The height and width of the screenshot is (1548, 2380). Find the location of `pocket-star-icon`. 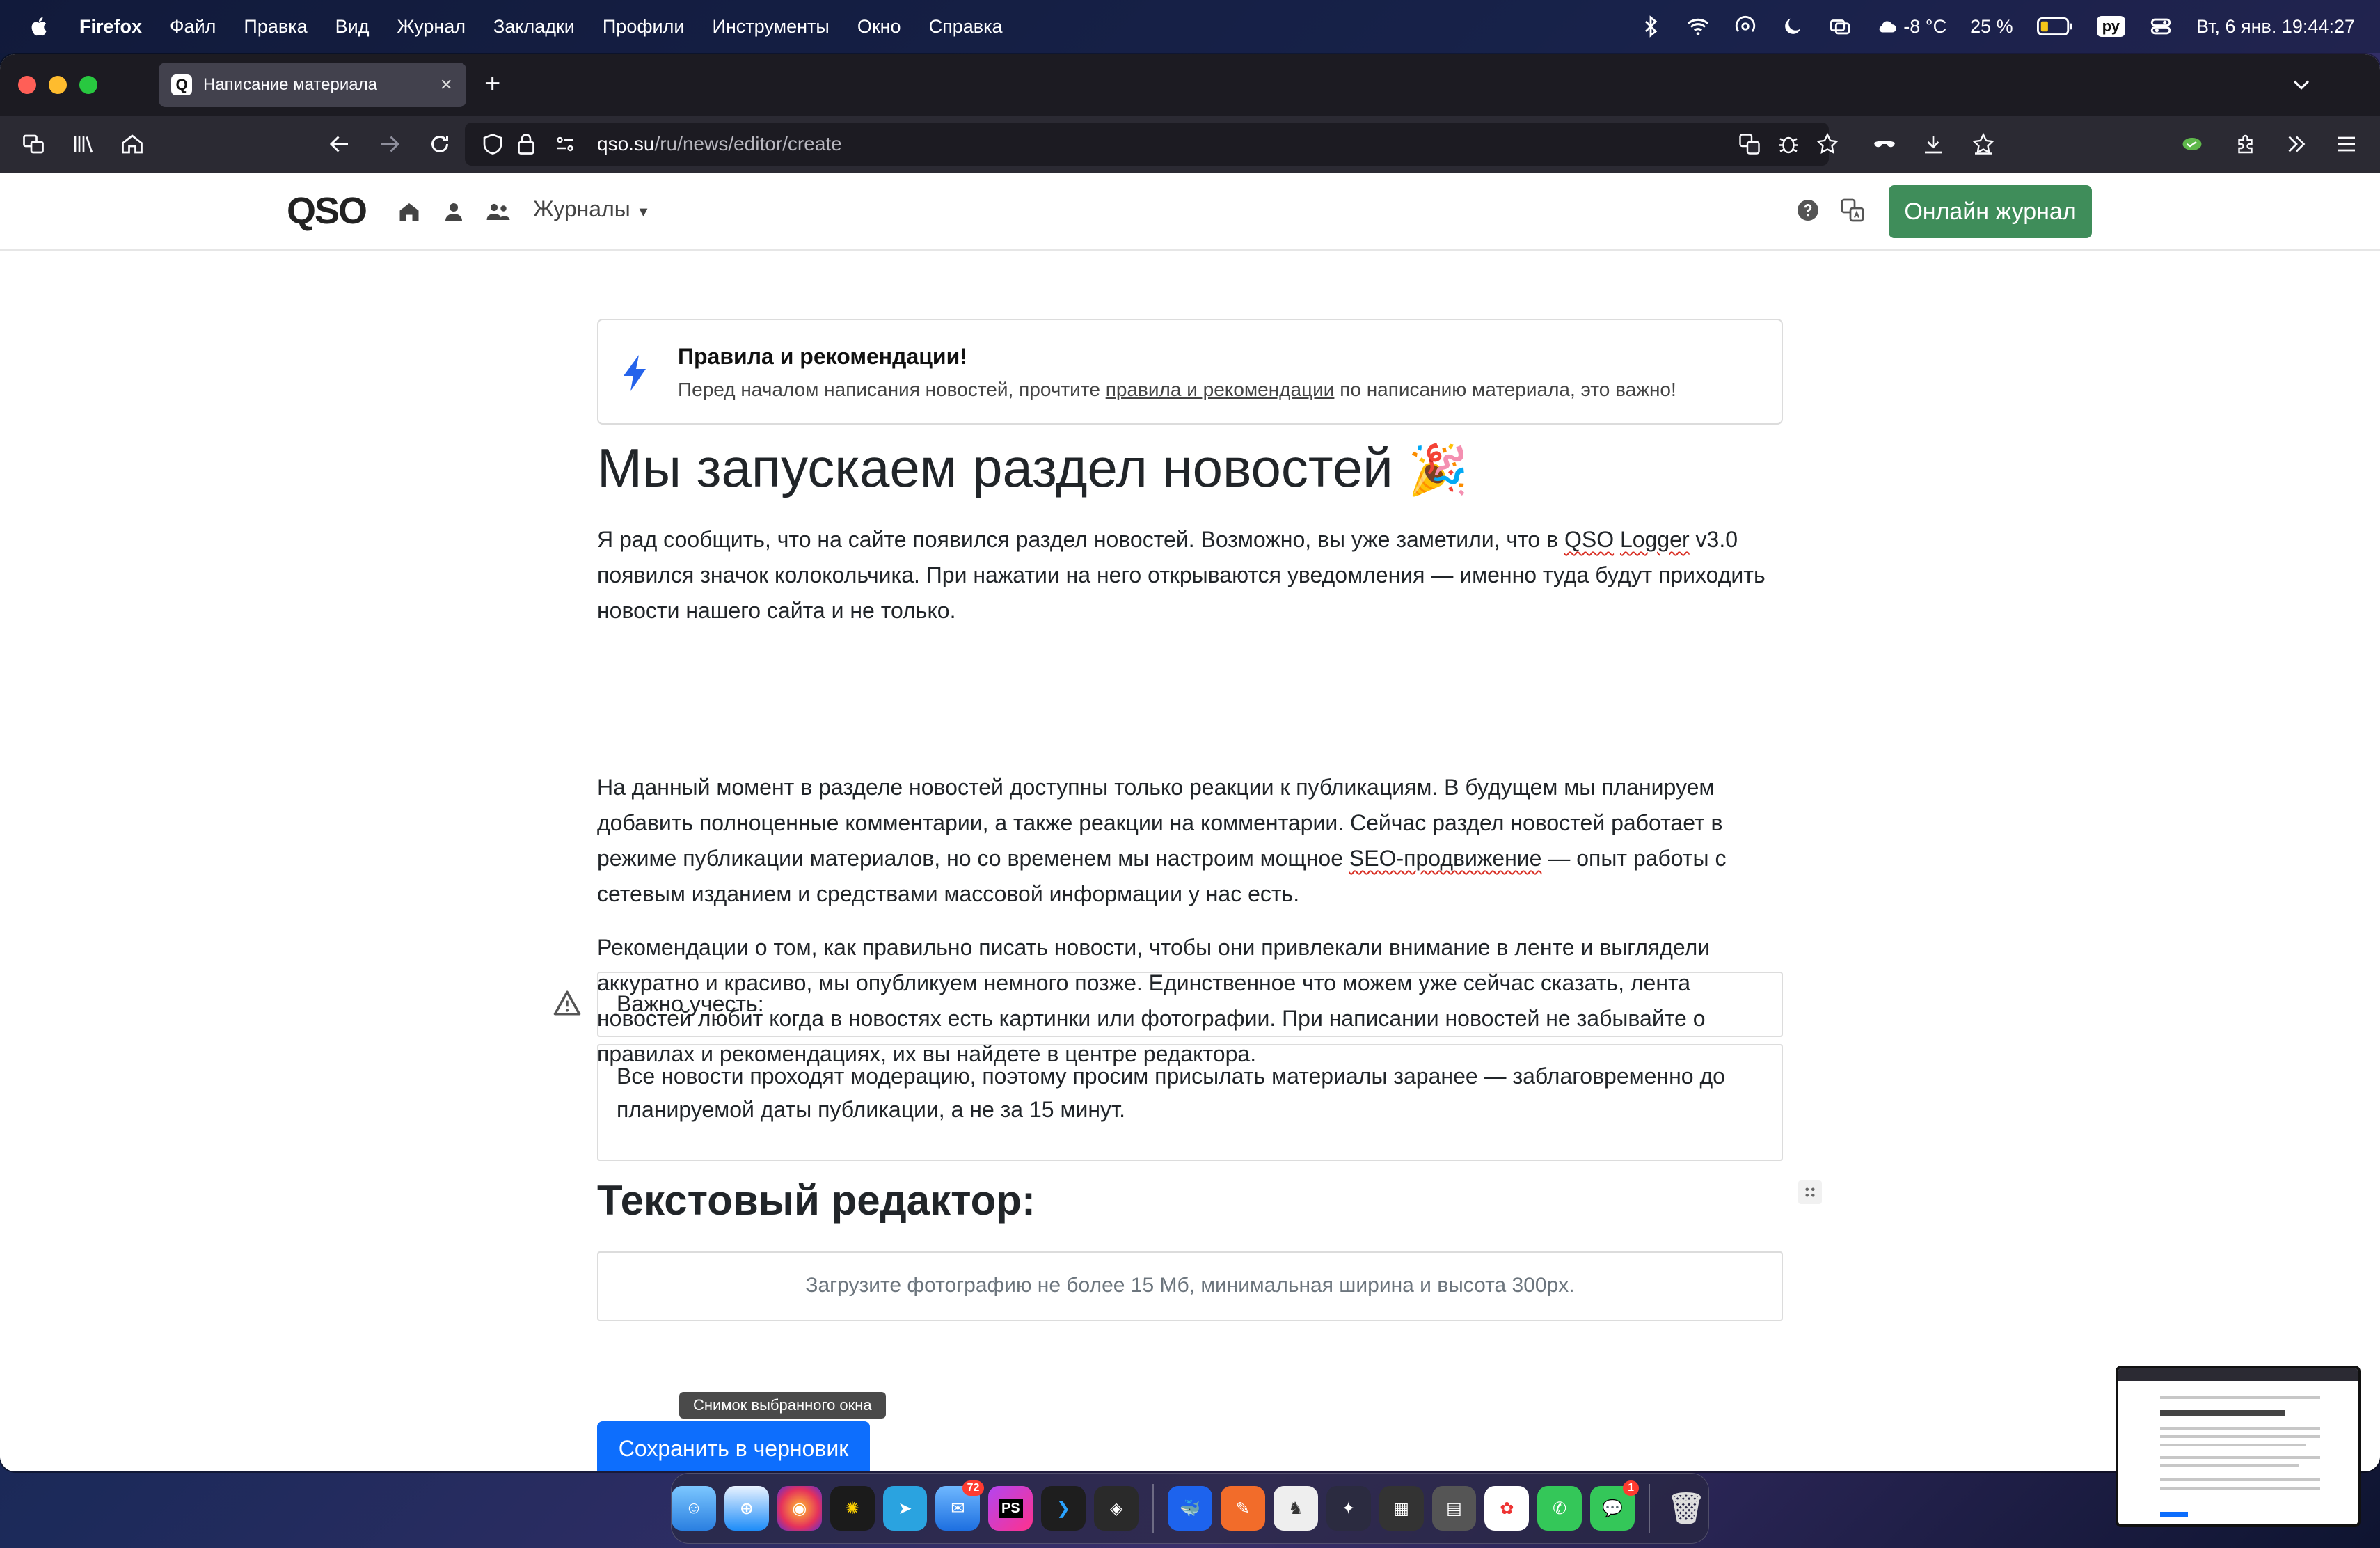

pocket-star-icon is located at coordinates (1983, 144).